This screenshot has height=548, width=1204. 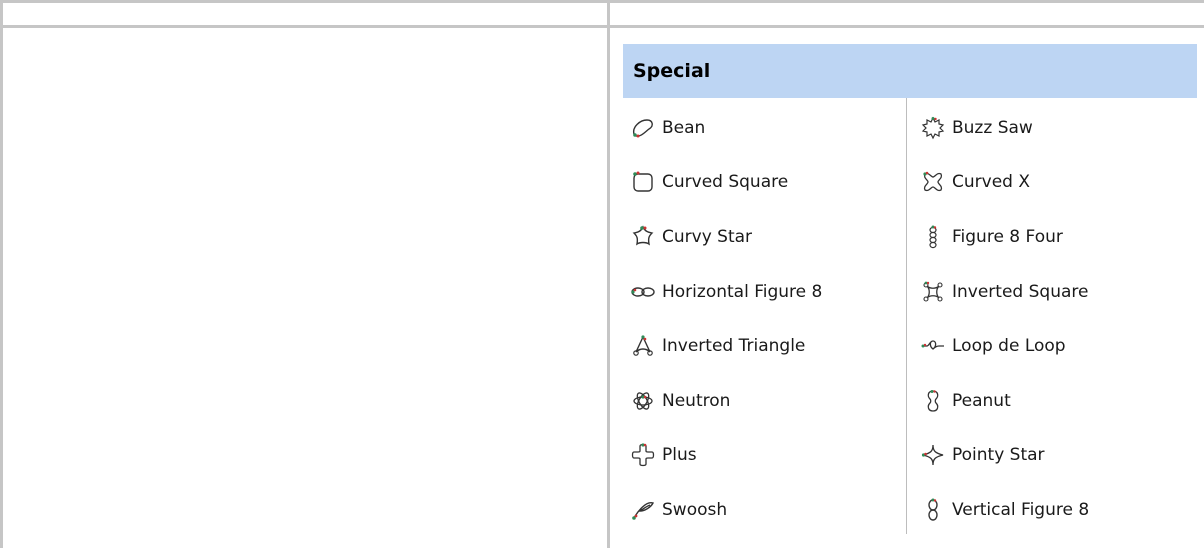 I want to click on plus-icon, so click(x=643, y=455).